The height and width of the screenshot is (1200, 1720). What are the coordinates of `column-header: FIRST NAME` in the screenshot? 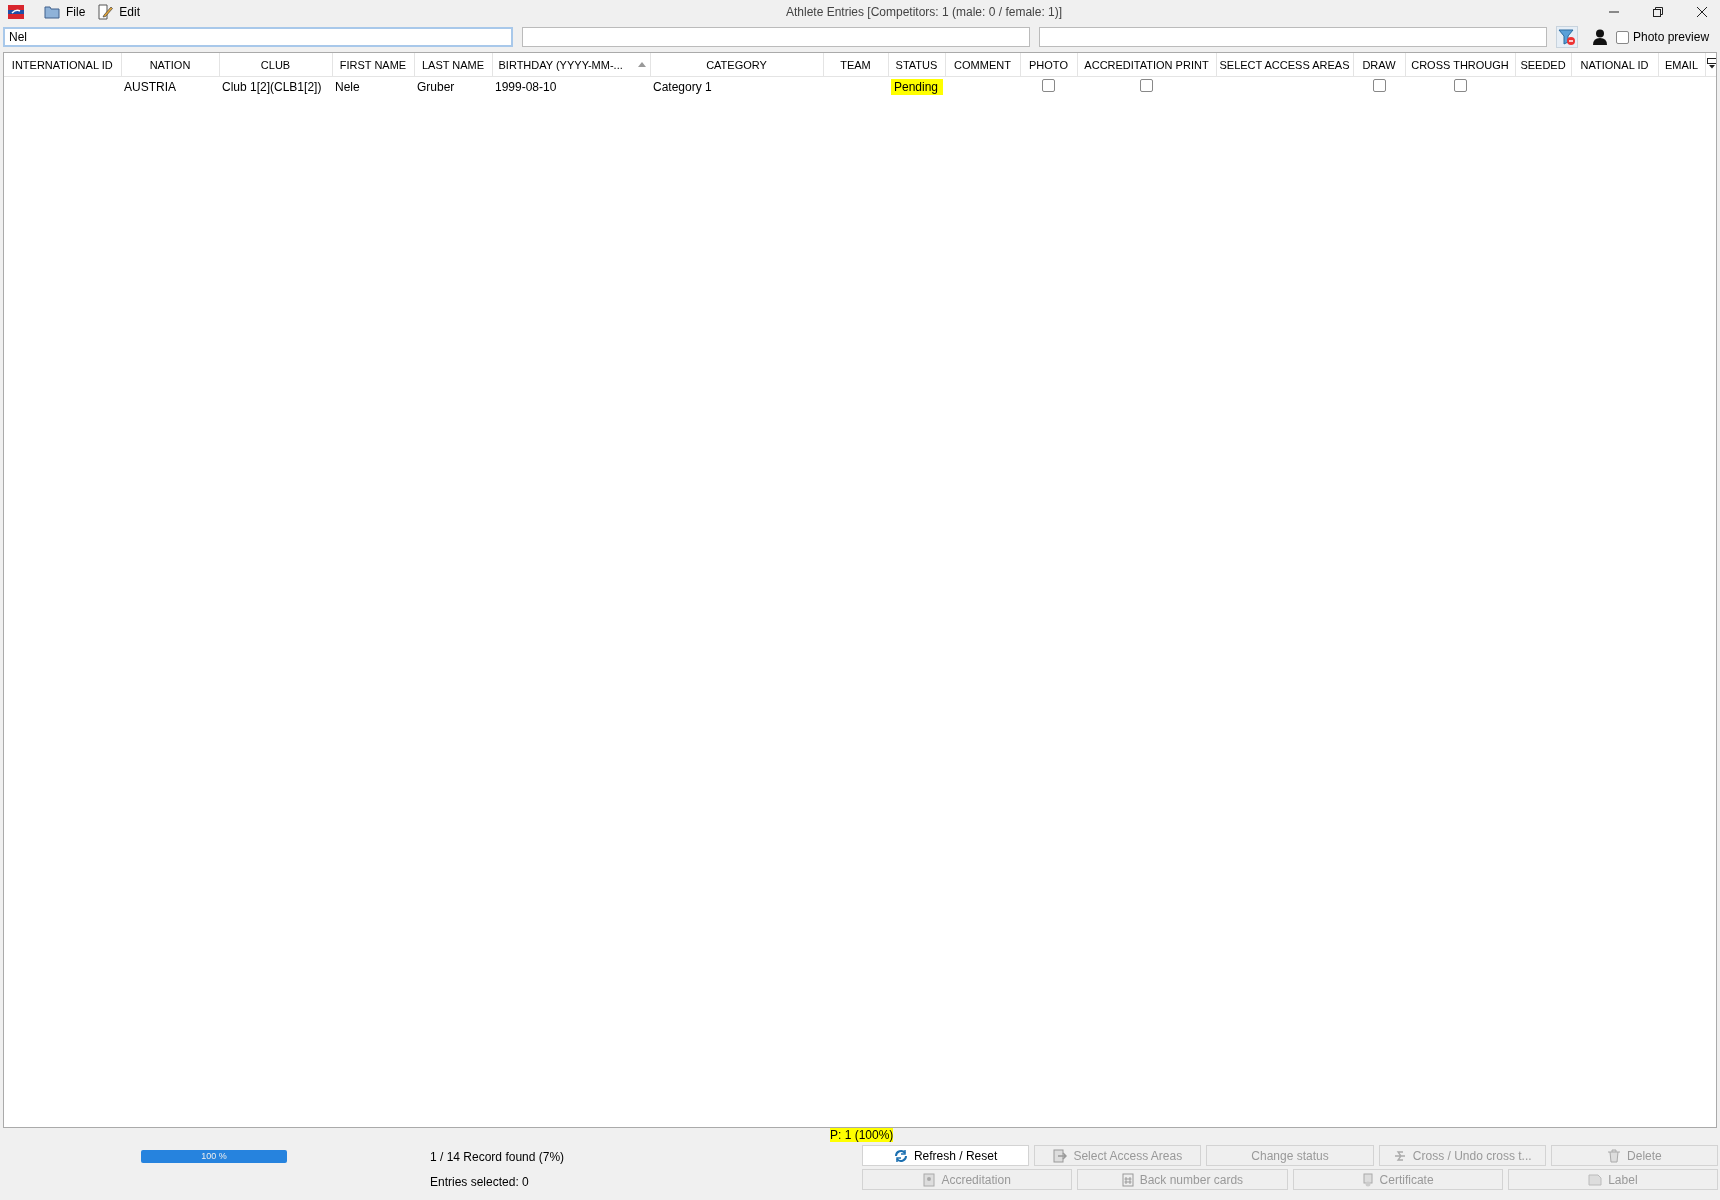 It's located at (373, 65).